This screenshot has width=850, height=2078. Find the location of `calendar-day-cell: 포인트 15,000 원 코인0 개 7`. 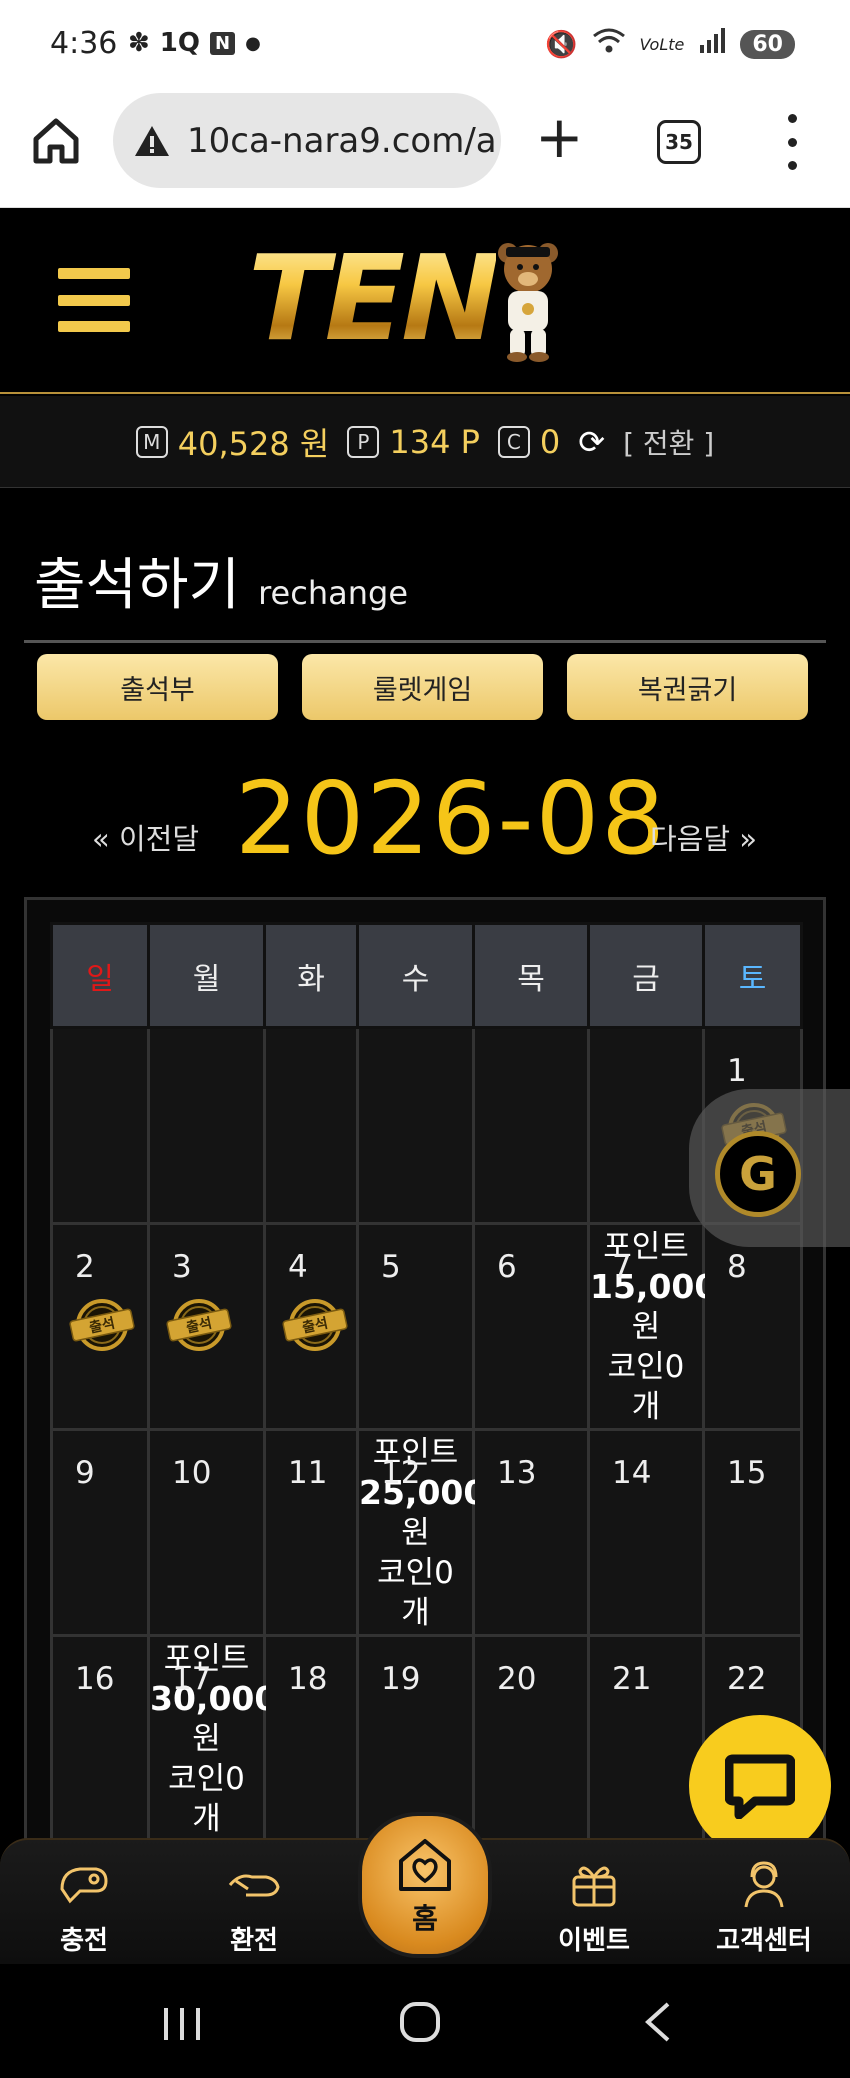

calendar-day-cell: 포인트 15,000 원 코인0 개 7 is located at coordinates (652, 1326).